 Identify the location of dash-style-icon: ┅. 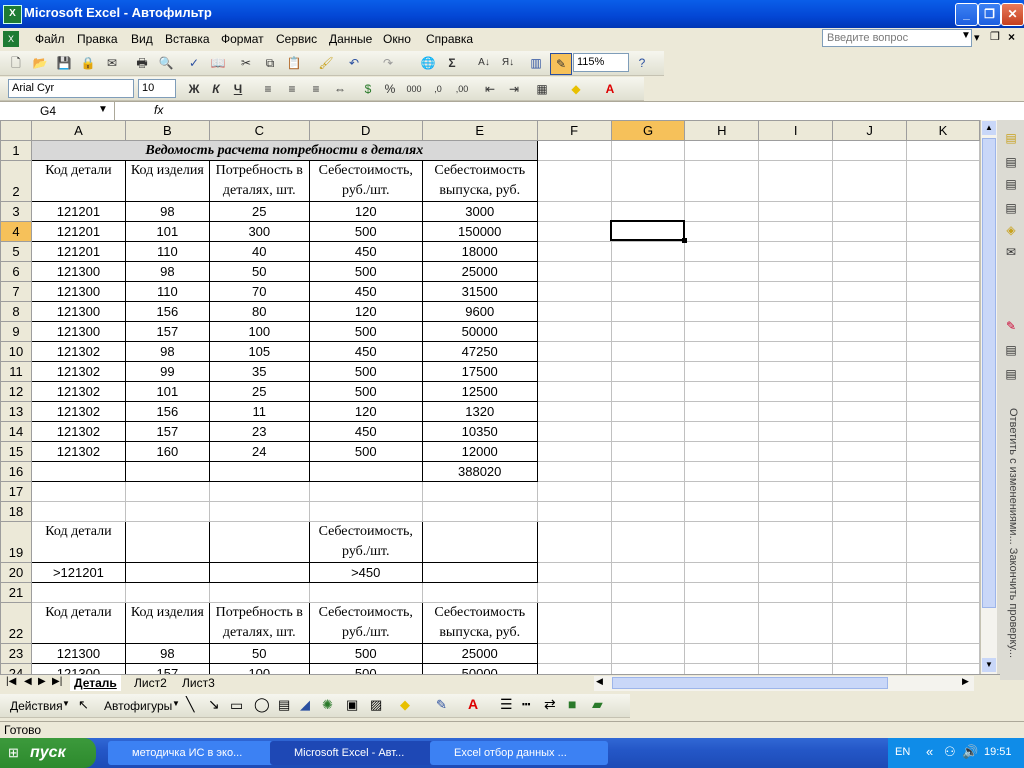
(526, 704).